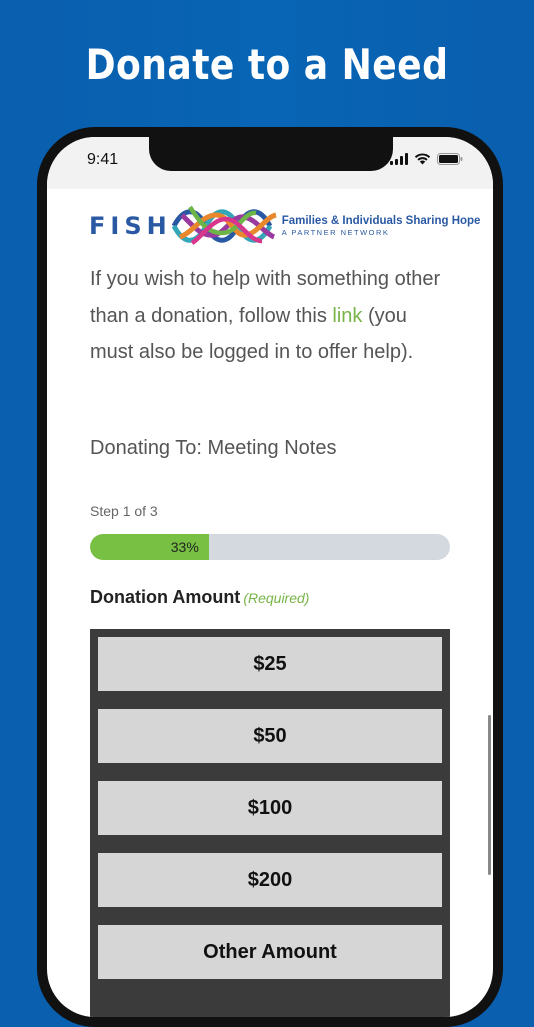  Describe the element at coordinates (489, 795) in the screenshot. I see `scrollbar` at that location.